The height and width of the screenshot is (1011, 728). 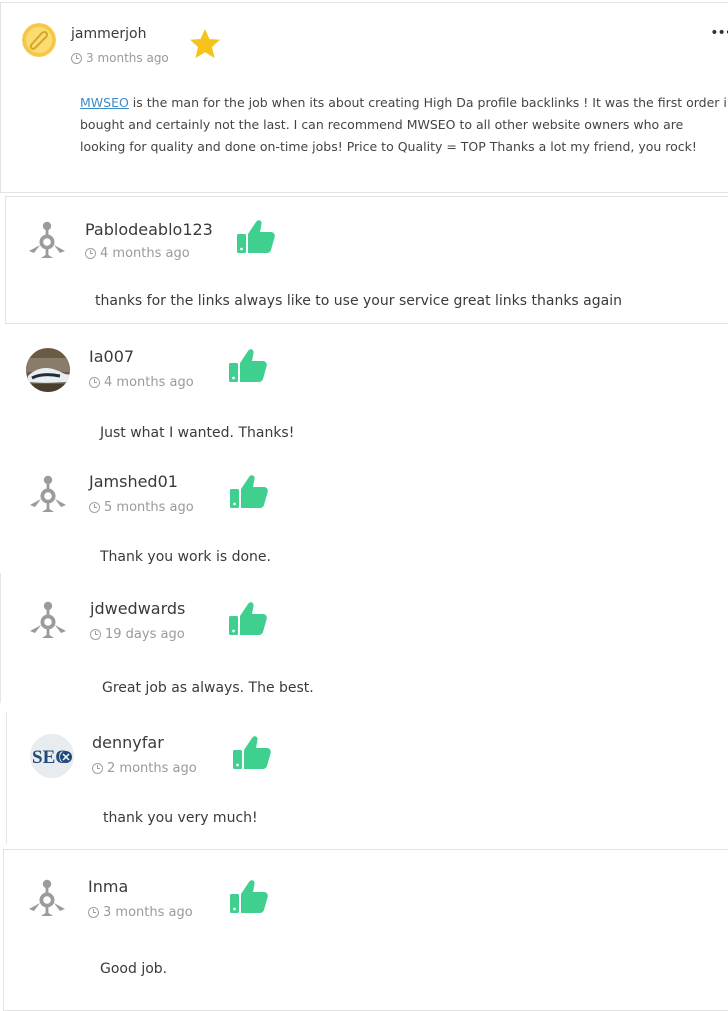 I want to click on review-text: Just what I wanted. Thanks!, so click(x=197, y=433).